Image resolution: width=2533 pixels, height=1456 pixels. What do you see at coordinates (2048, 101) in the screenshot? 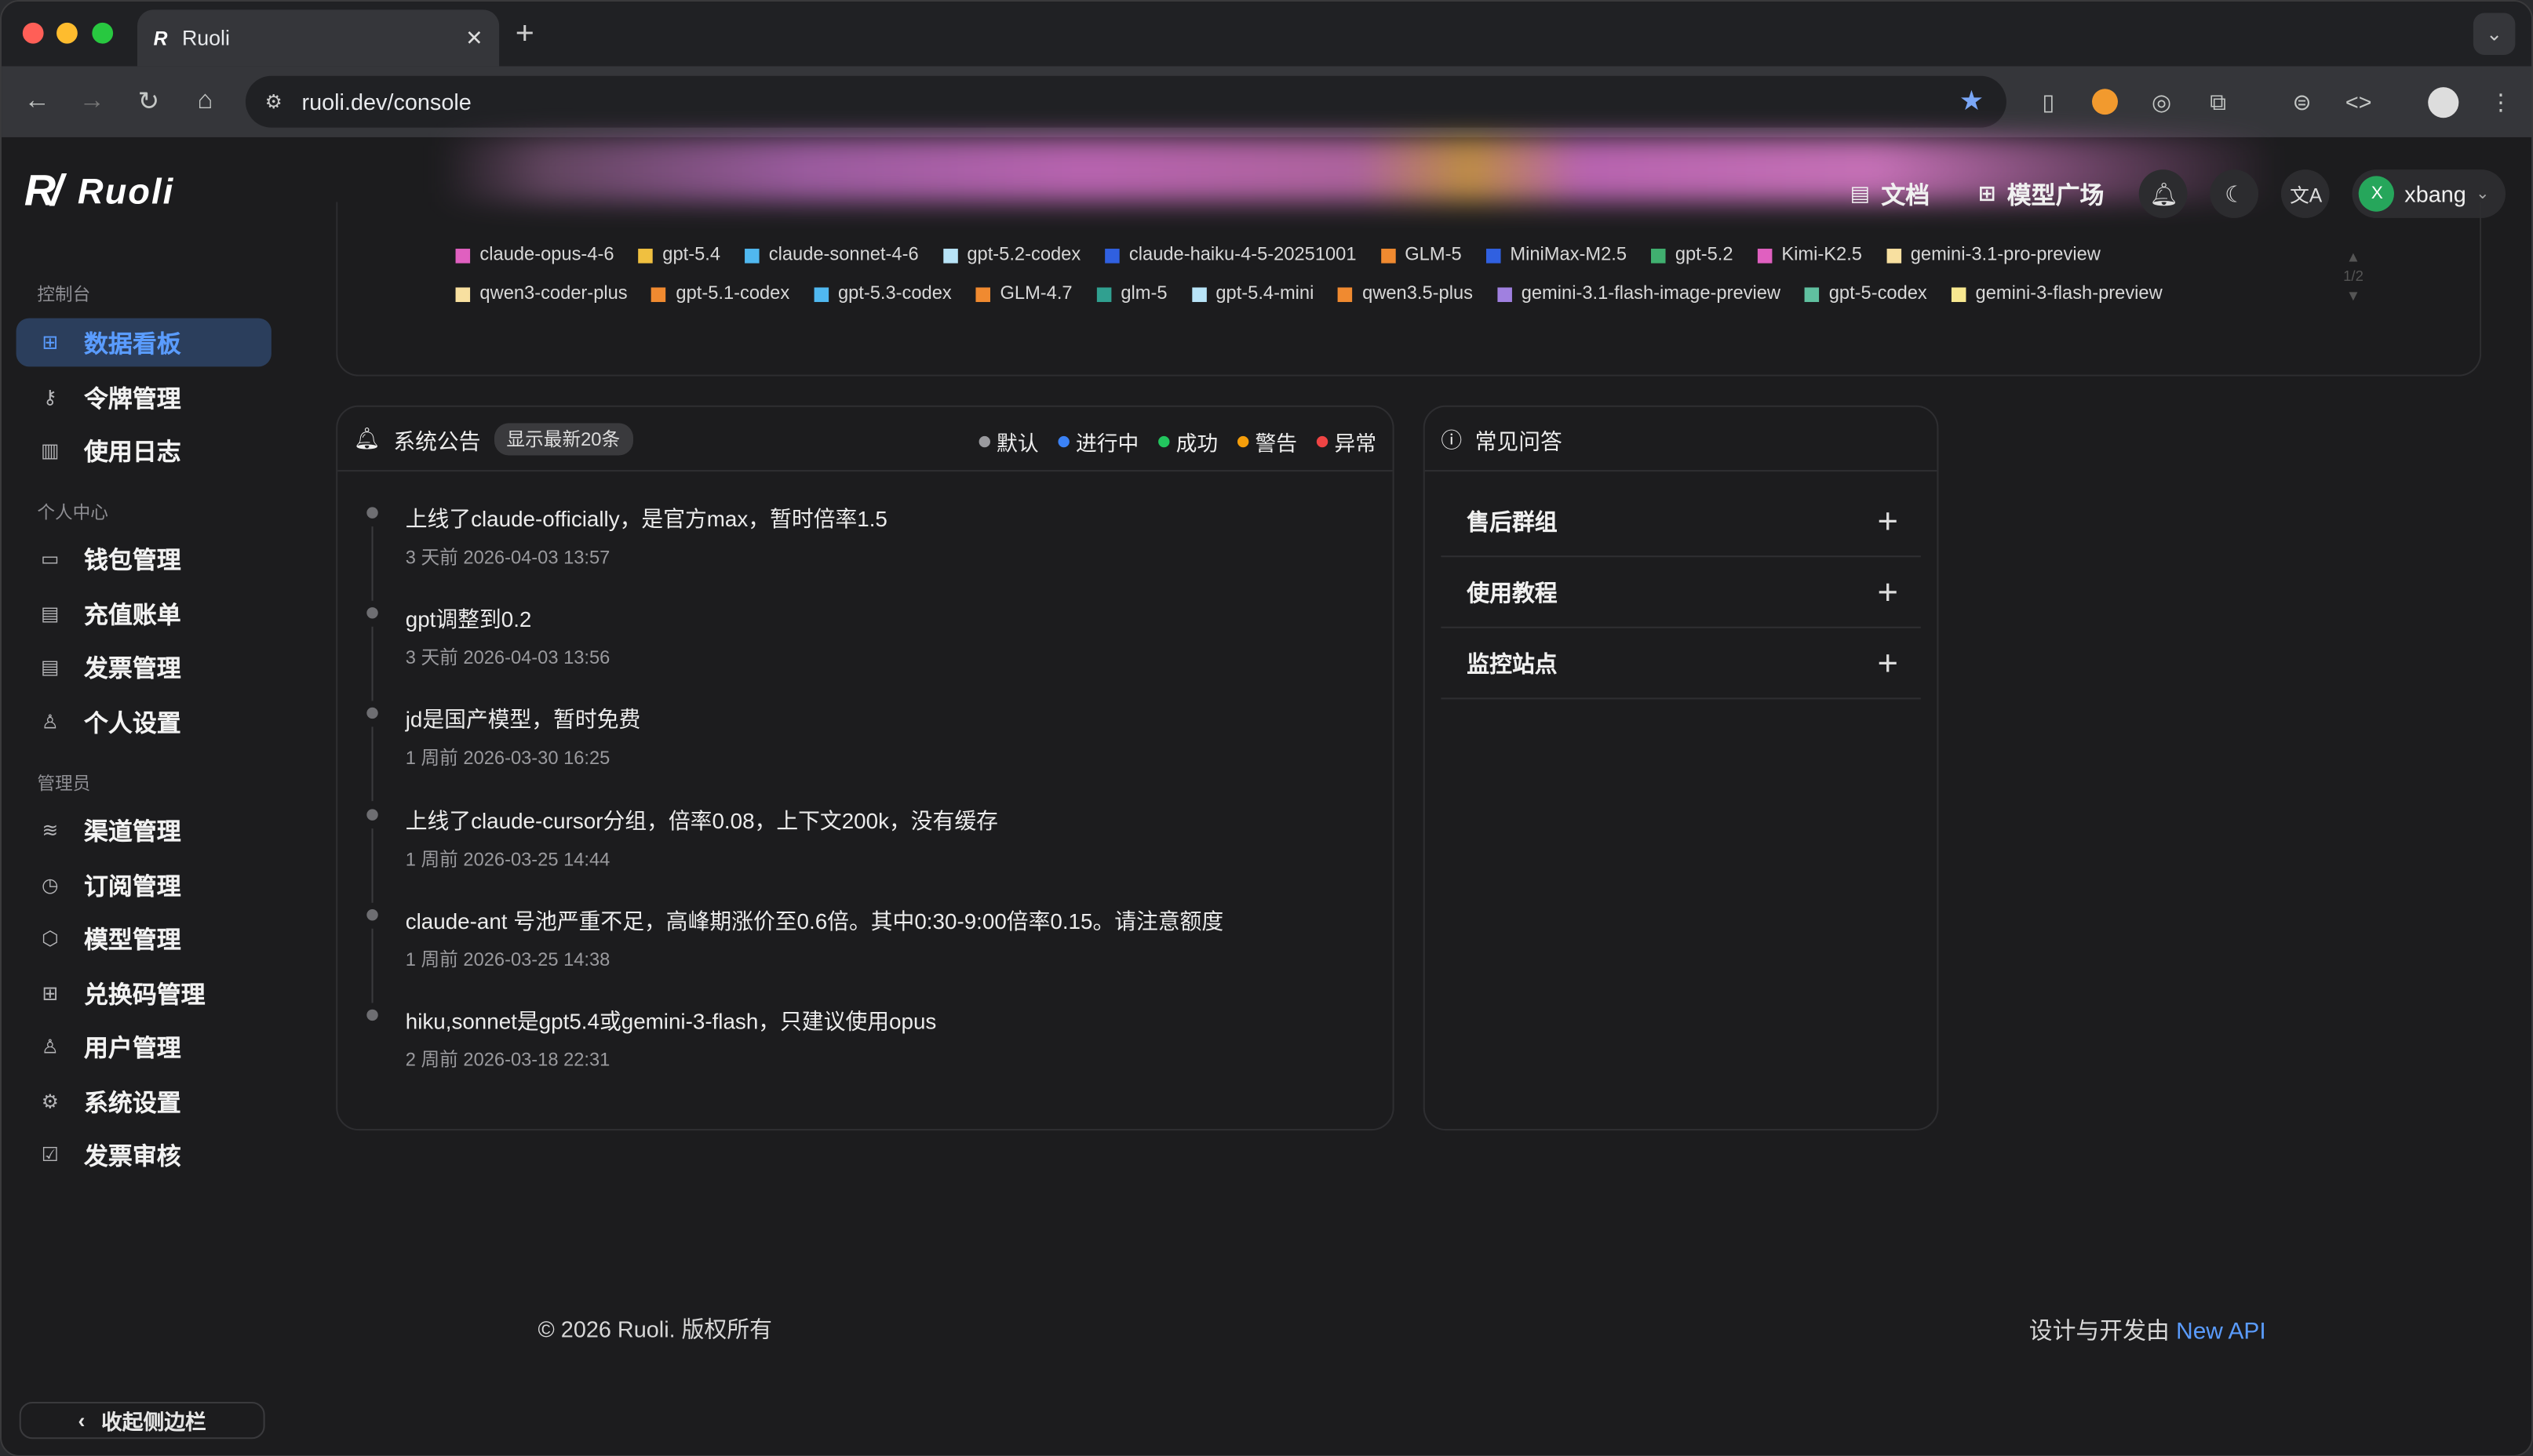
I see `bookmarks-icon: ▯` at bounding box center [2048, 101].